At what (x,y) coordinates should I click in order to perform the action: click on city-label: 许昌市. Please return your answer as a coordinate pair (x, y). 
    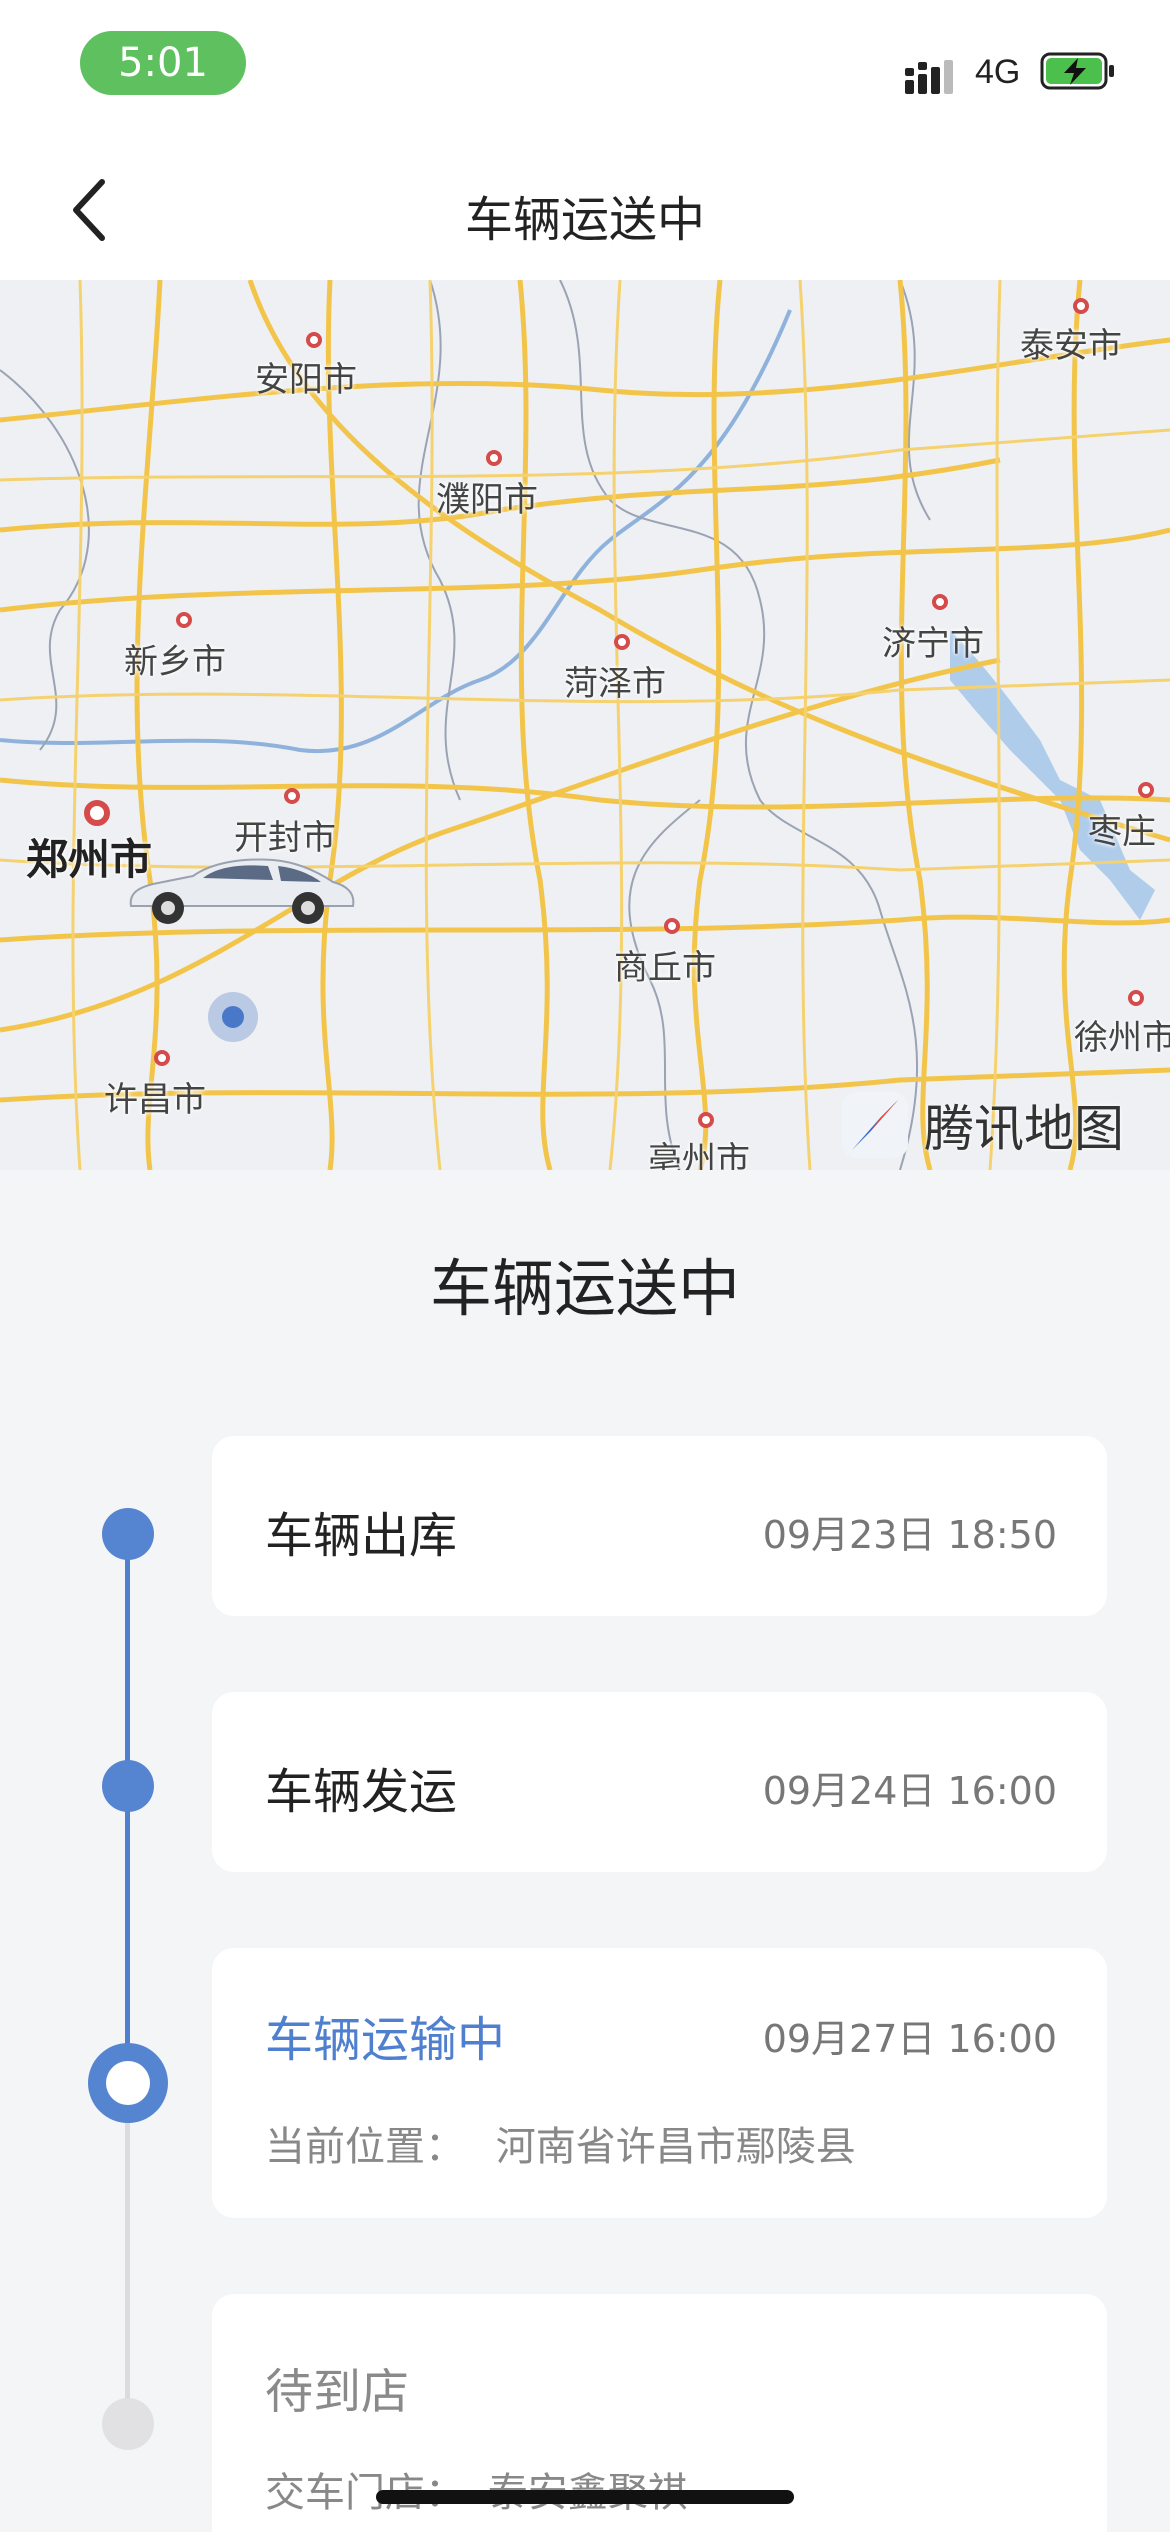
    Looking at the image, I should click on (155, 1100).